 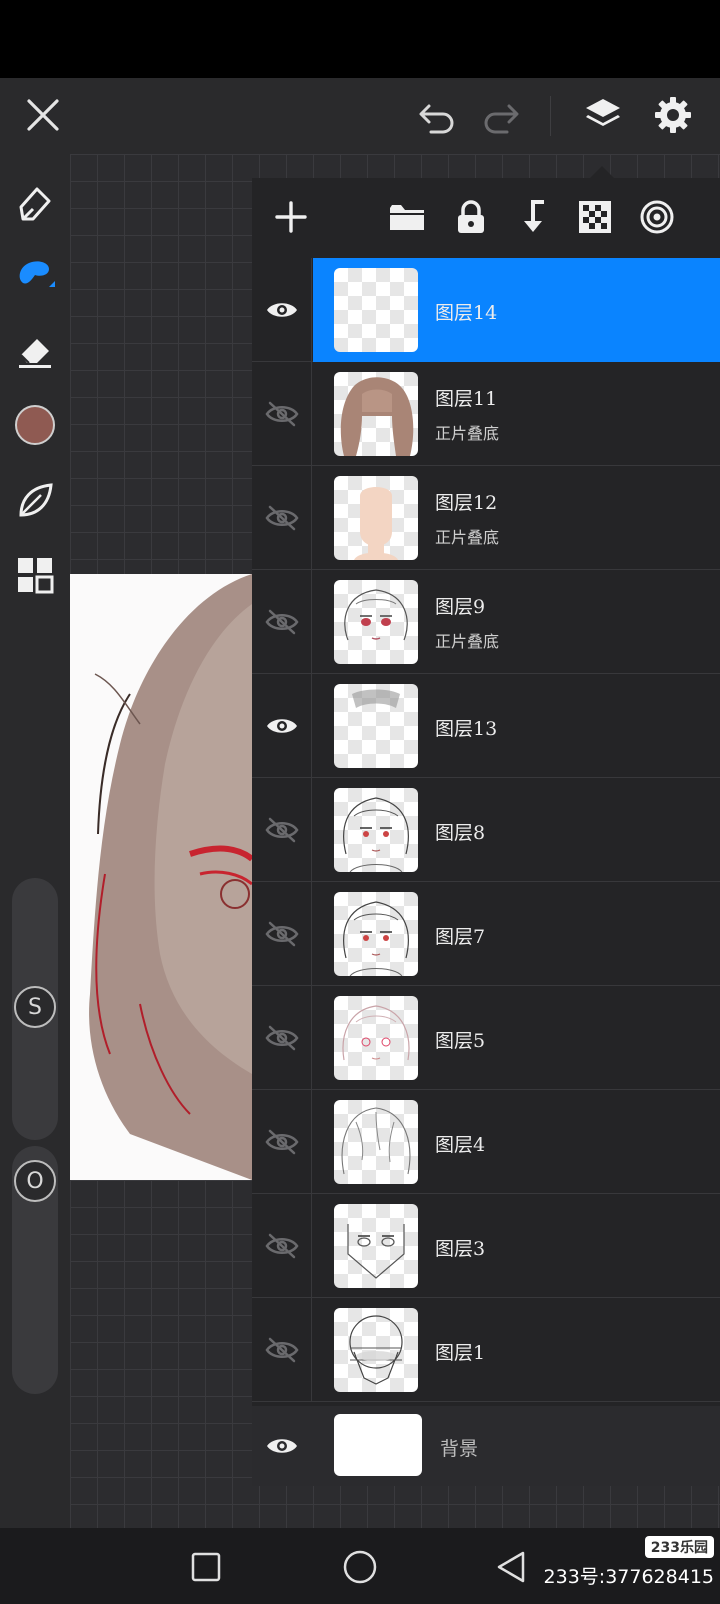 What do you see at coordinates (466, 313) in the screenshot?
I see `layer-name: 图层14` at bounding box center [466, 313].